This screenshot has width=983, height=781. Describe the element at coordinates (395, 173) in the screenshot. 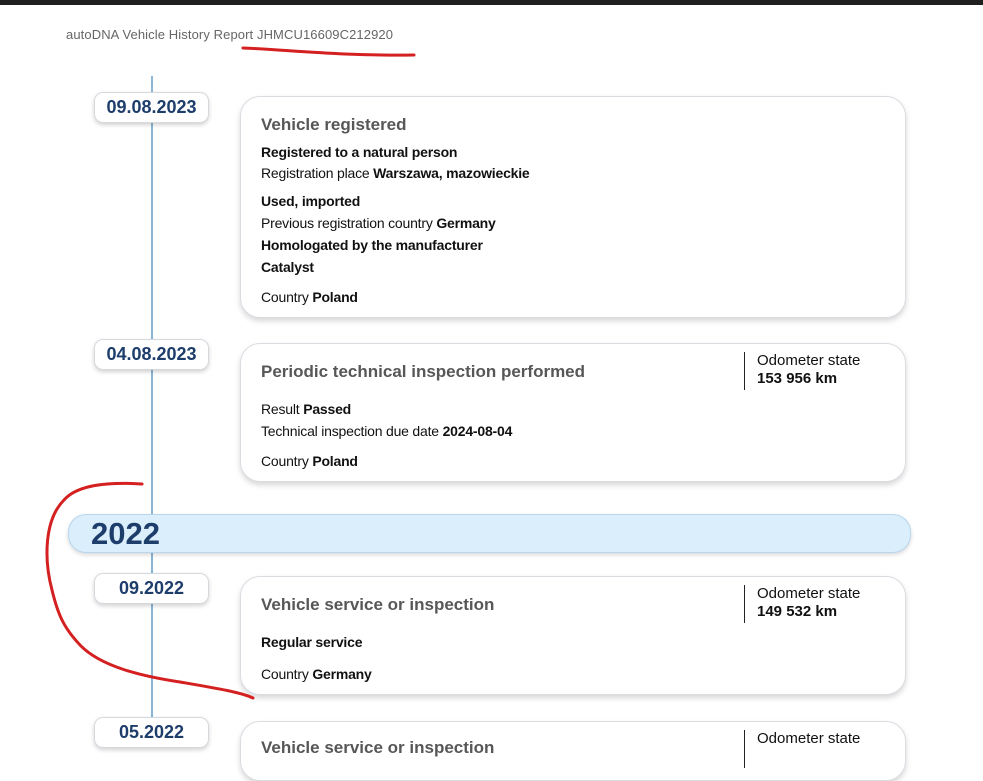

I see `detail-line: Registration place Warszawa, mazowieckie` at that location.